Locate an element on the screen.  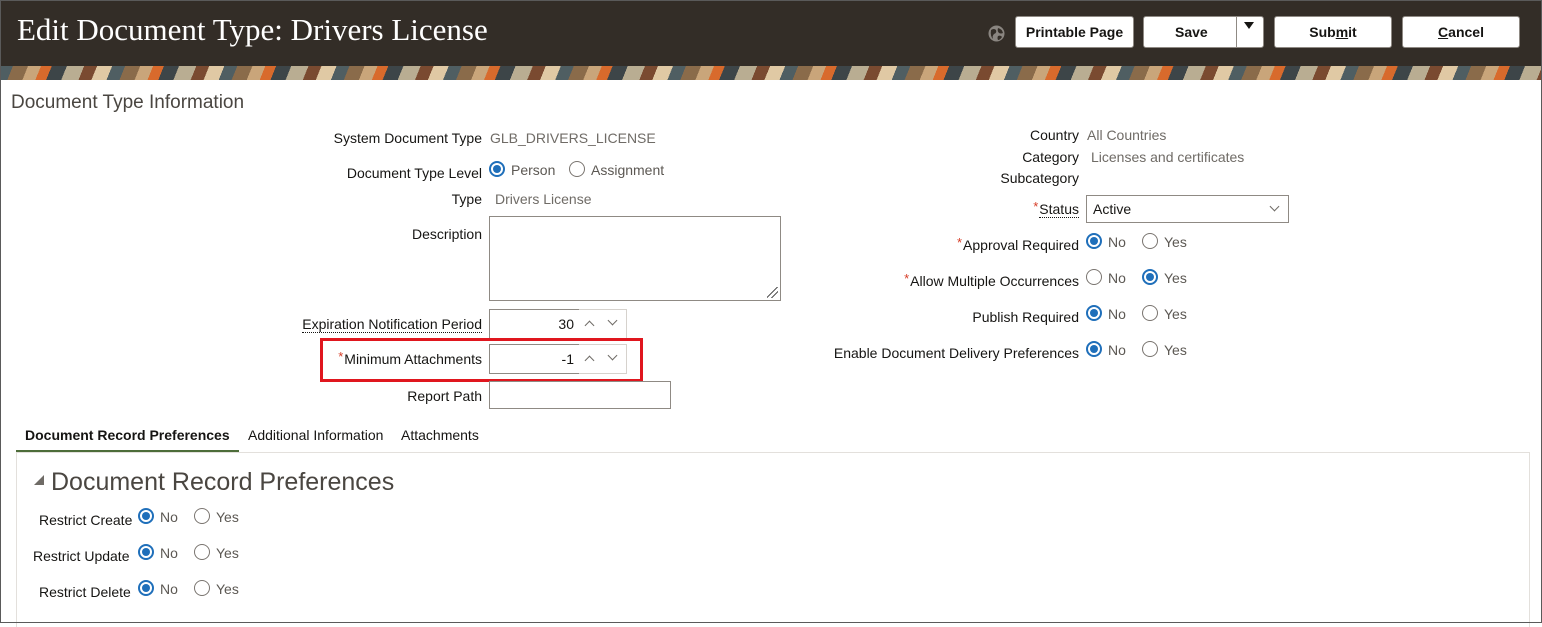
tab-additional-information: Additional Information is located at coordinates (315, 435).